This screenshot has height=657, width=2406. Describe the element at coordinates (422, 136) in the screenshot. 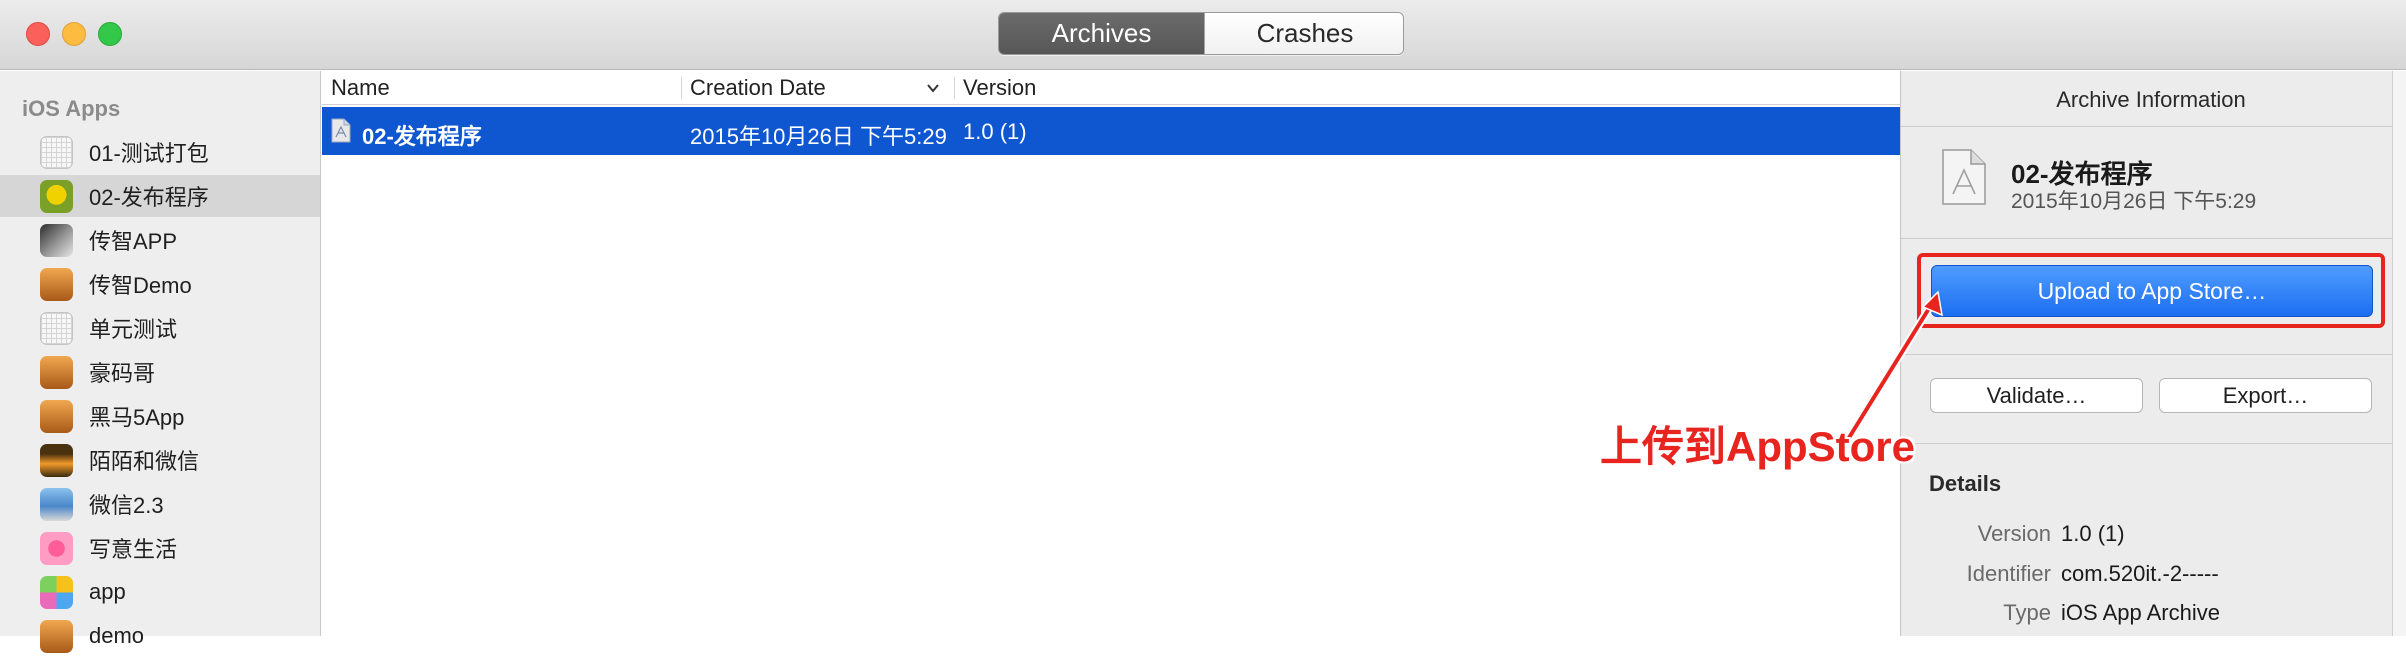

I see `row-name: 02-发布程序` at that location.